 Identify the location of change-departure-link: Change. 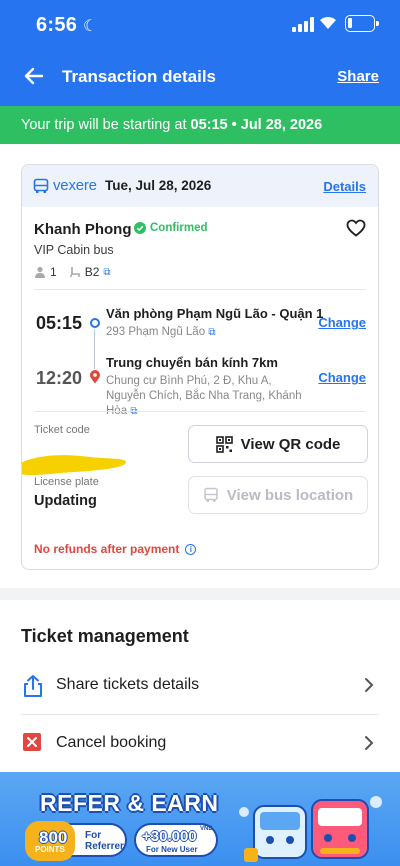
(342, 322).